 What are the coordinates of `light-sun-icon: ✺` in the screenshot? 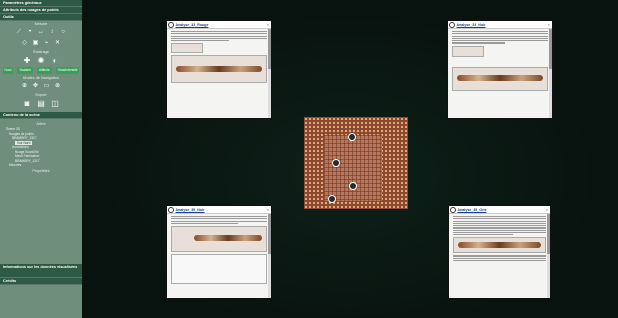 It's located at (41, 60).